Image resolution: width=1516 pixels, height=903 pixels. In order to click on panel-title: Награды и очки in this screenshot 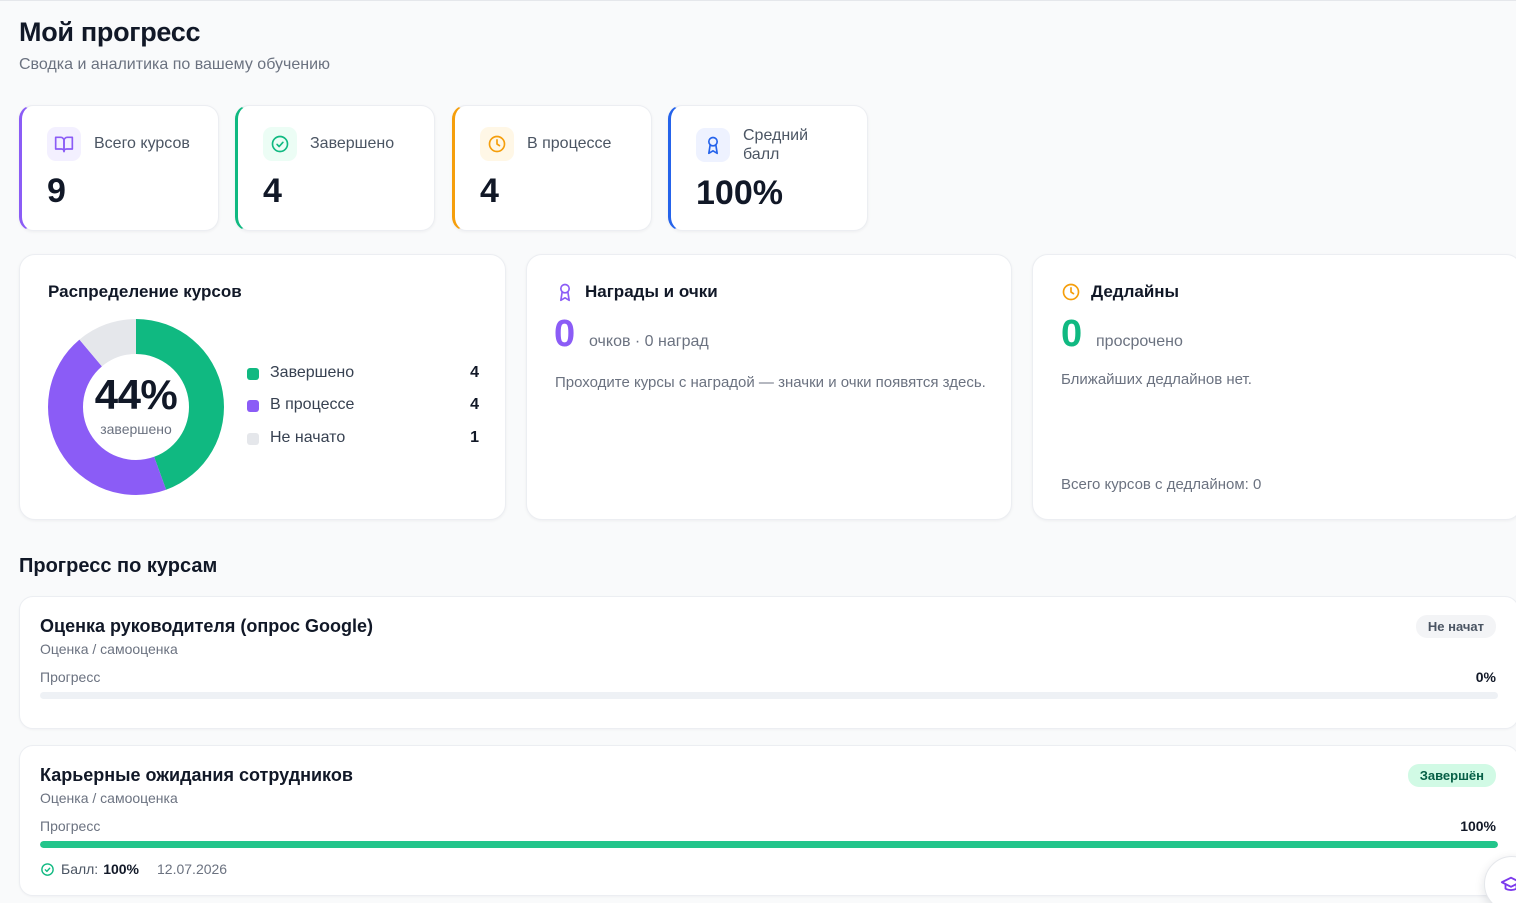, I will do `click(651, 291)`.